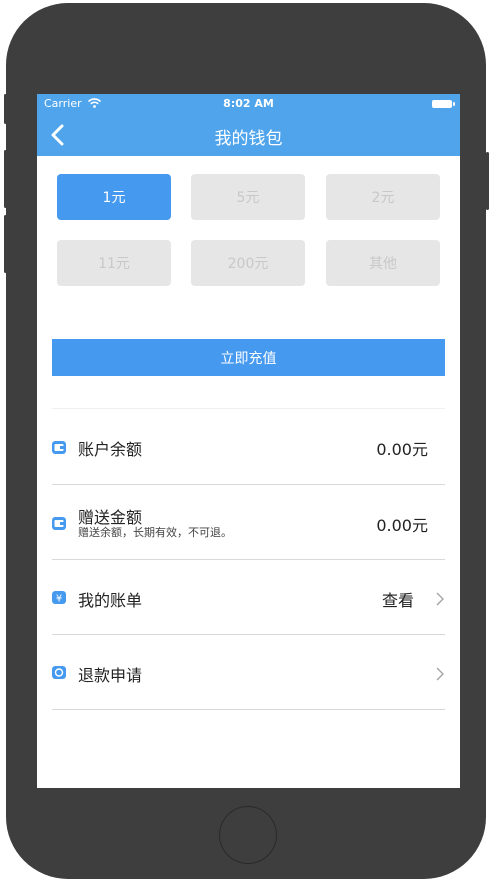  I want to click on my-bill-label: 我的账单, so click(110, 600).